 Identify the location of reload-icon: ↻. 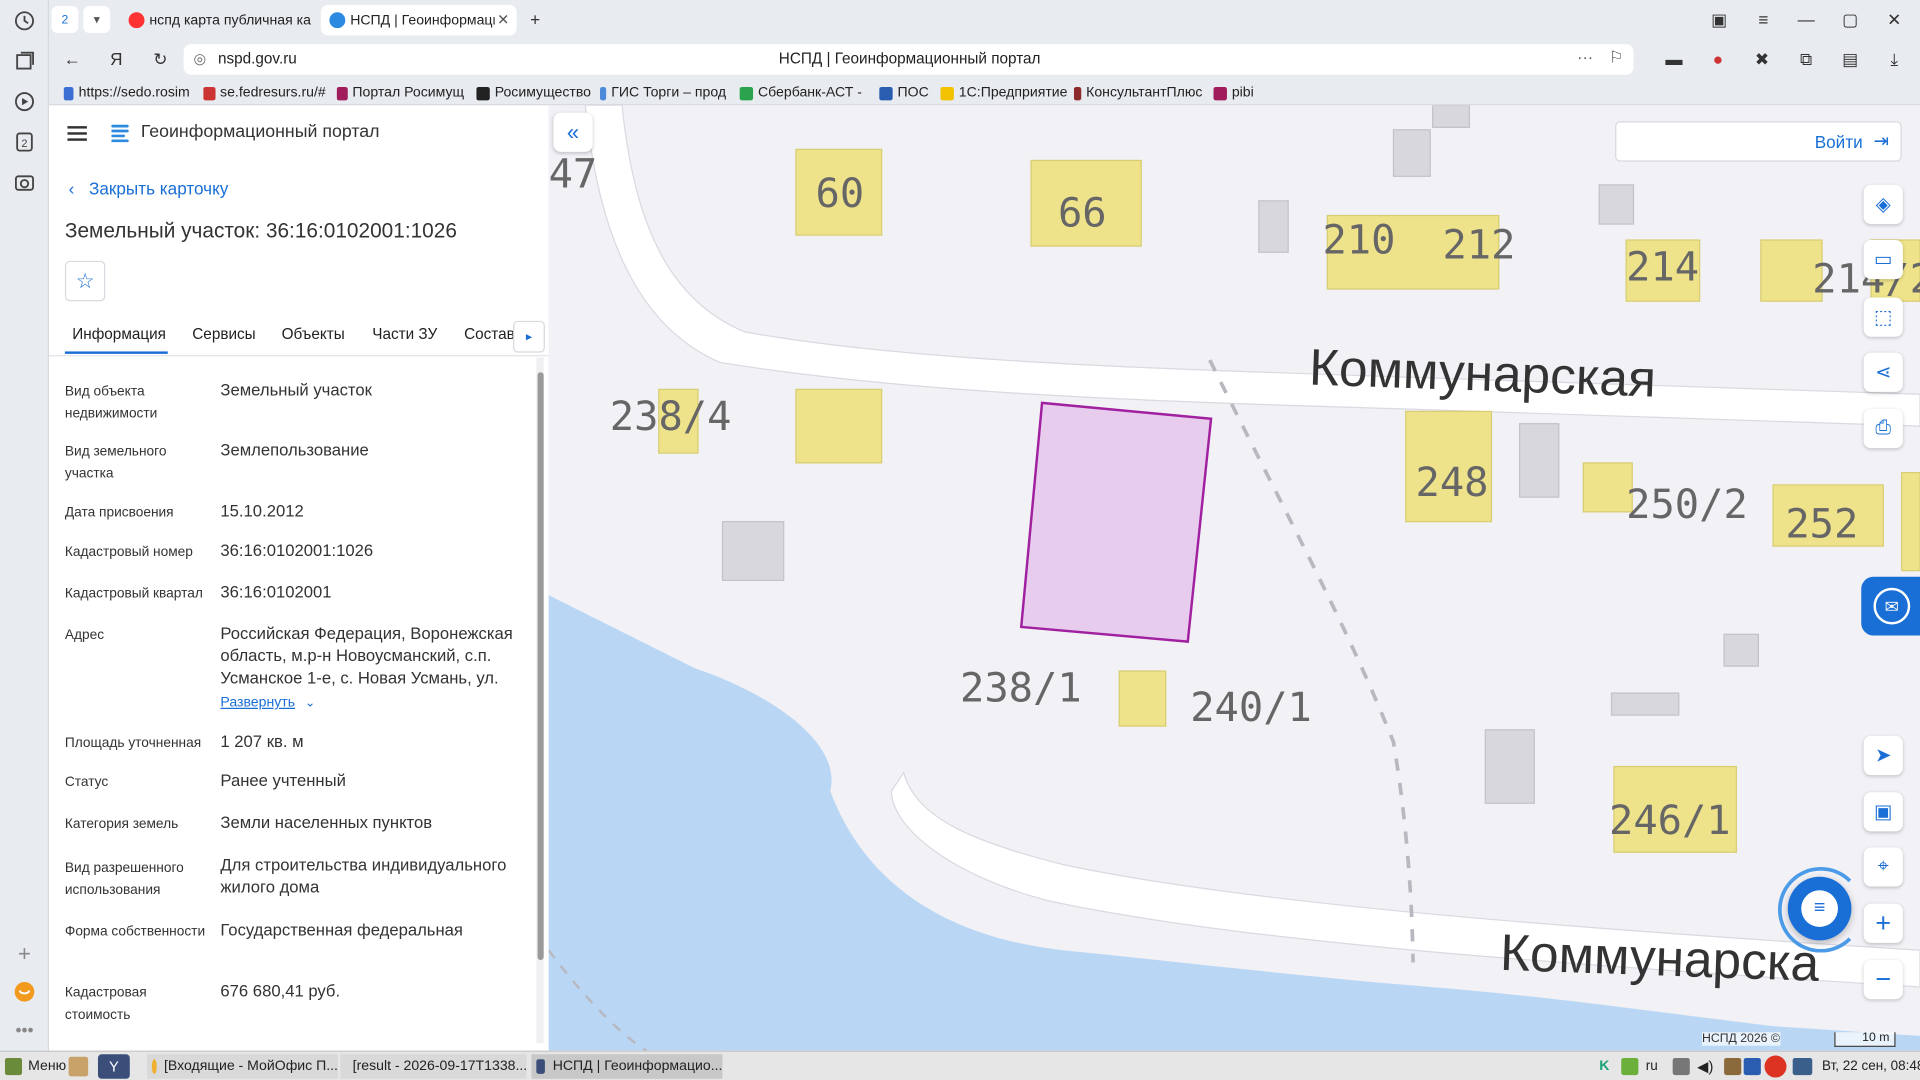
(160, 59).